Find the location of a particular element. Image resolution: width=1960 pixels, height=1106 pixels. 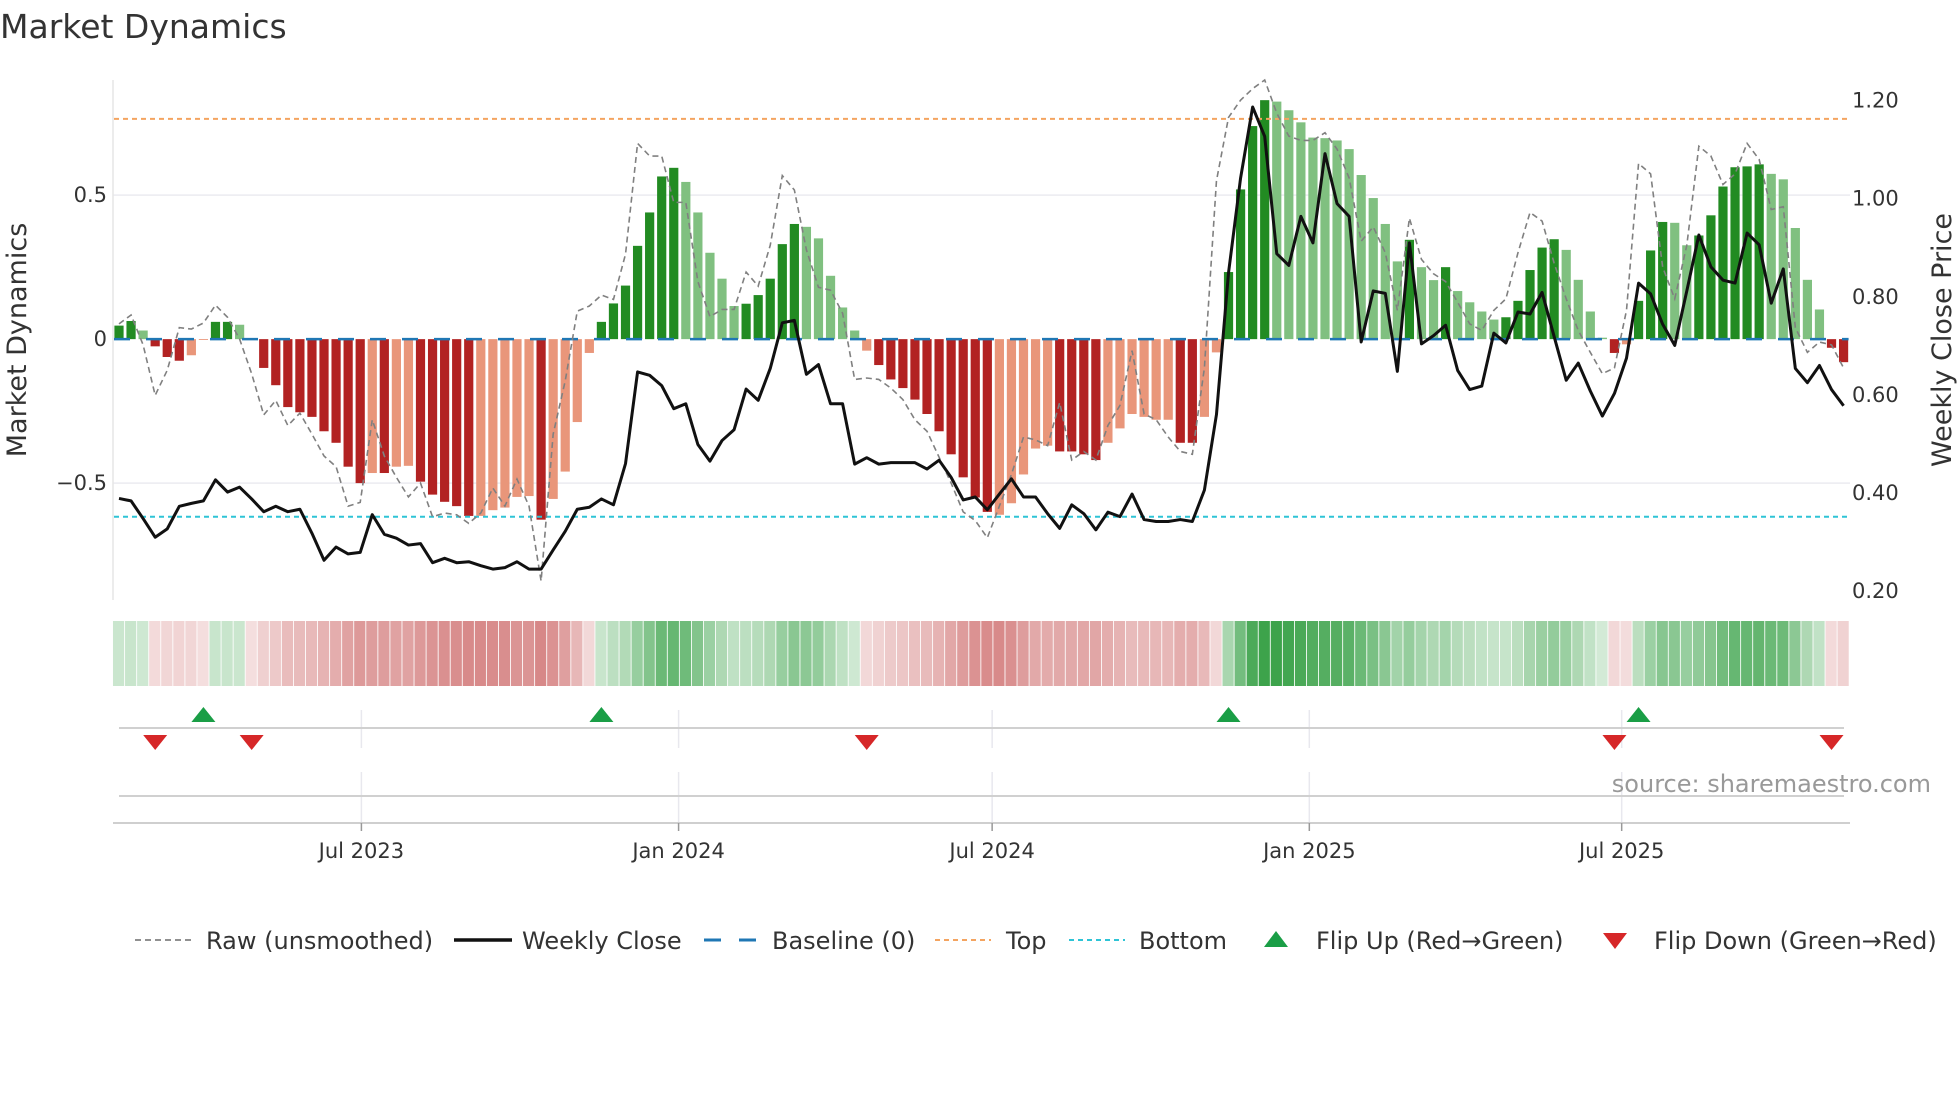

right-tick-label: 0.40 is located at coordinates (1875, 493).